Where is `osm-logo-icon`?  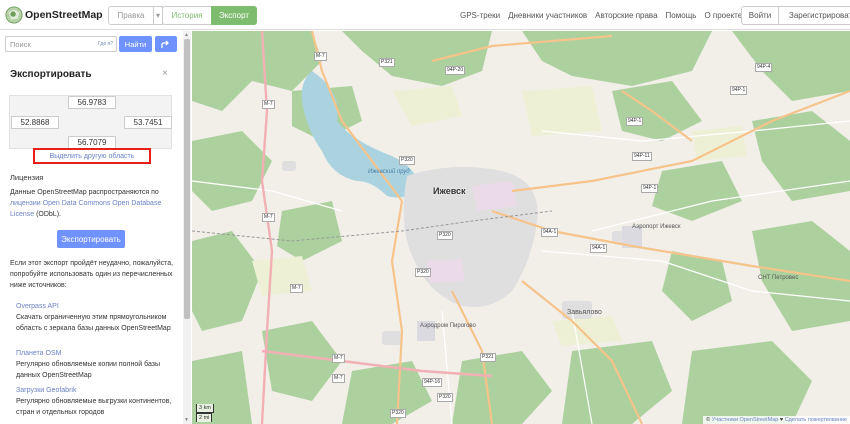
osm-logo-icon is located at coordinates (14, 15).